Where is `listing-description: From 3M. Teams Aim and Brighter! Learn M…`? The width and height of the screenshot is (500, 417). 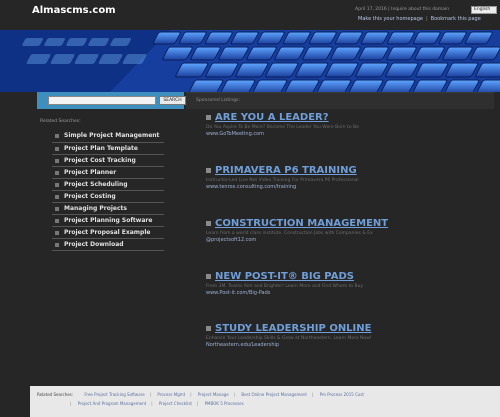 listing-description: From 3M. Teams Aim and Brighter! Learn M… is located at coordinates (285, 286).